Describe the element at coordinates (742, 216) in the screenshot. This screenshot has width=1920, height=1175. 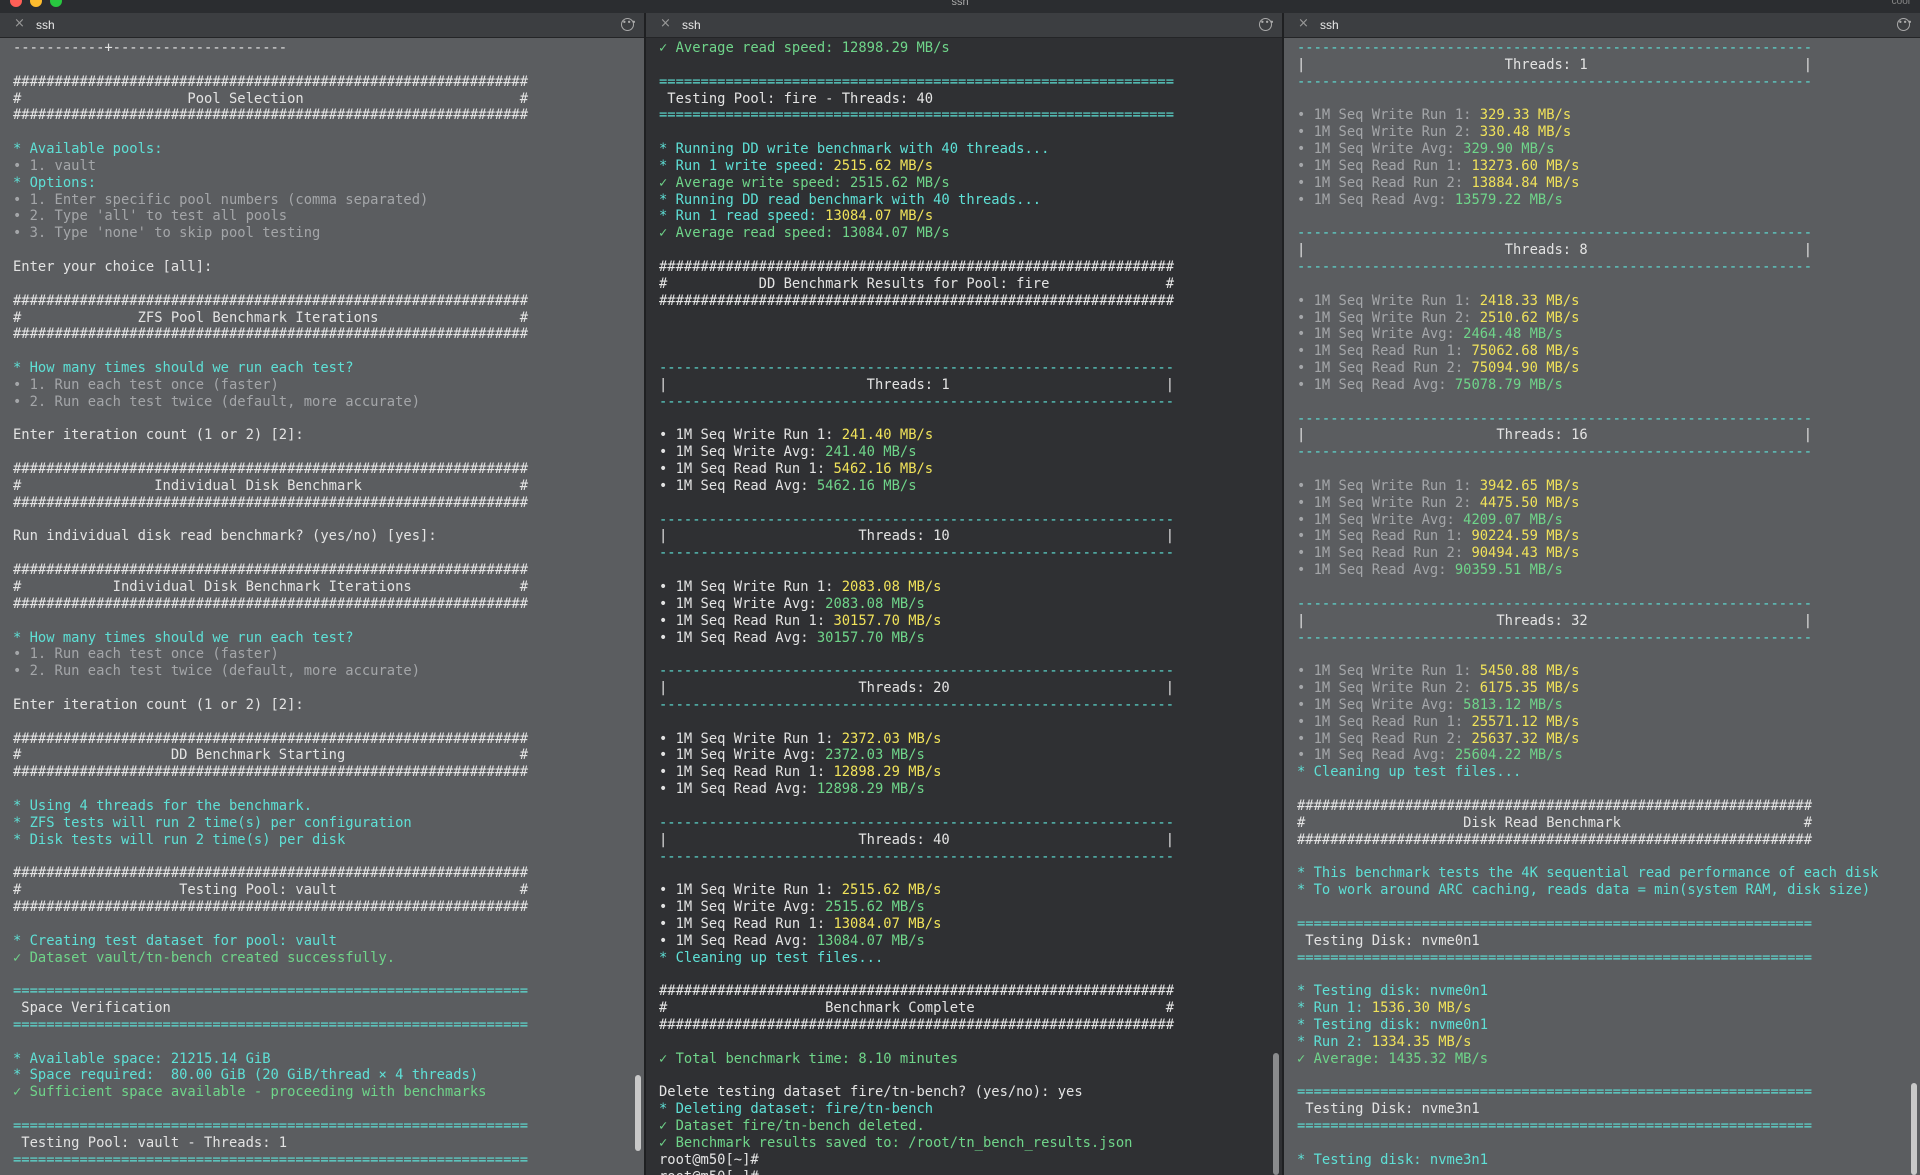
I see `terminal-text: * Run 1 read speed:` at that location.